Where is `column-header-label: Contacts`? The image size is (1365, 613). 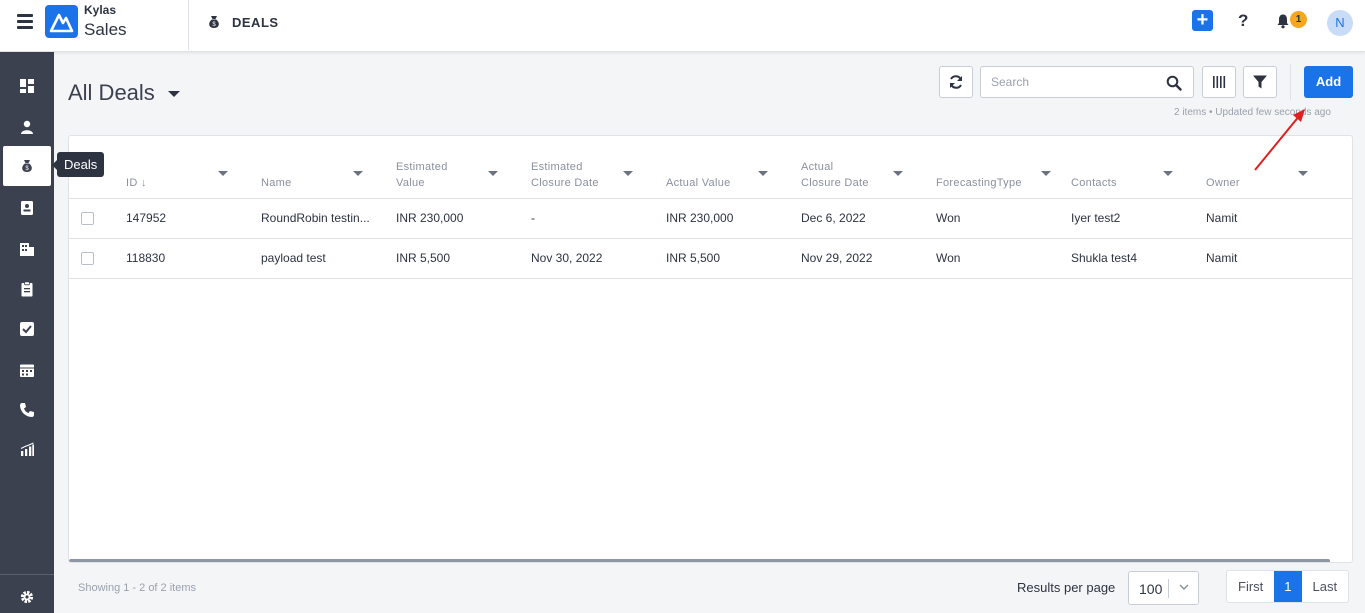
column-header-label: Contacts is located at coordinates (1094, 183).